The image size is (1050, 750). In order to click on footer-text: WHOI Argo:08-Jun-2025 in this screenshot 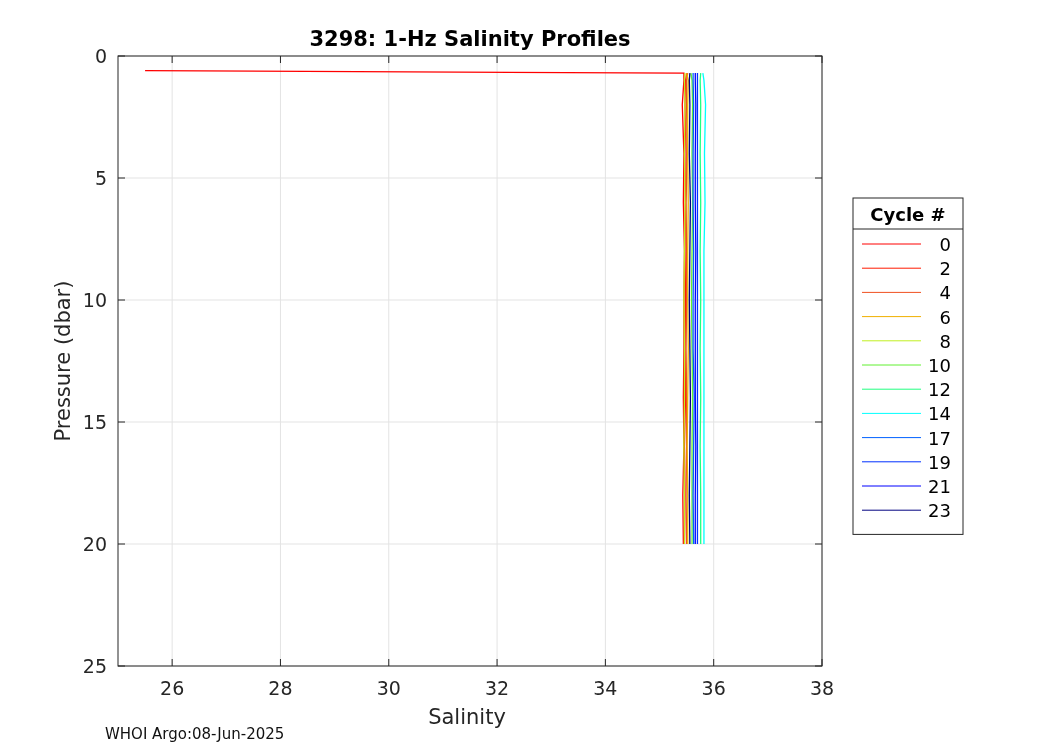, I will do `click(195, 734)`.